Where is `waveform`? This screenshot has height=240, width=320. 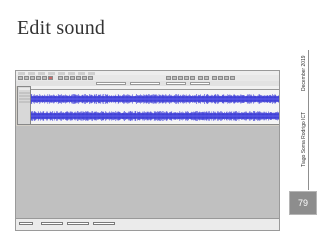
waveform is located at coordinates (155, 107).